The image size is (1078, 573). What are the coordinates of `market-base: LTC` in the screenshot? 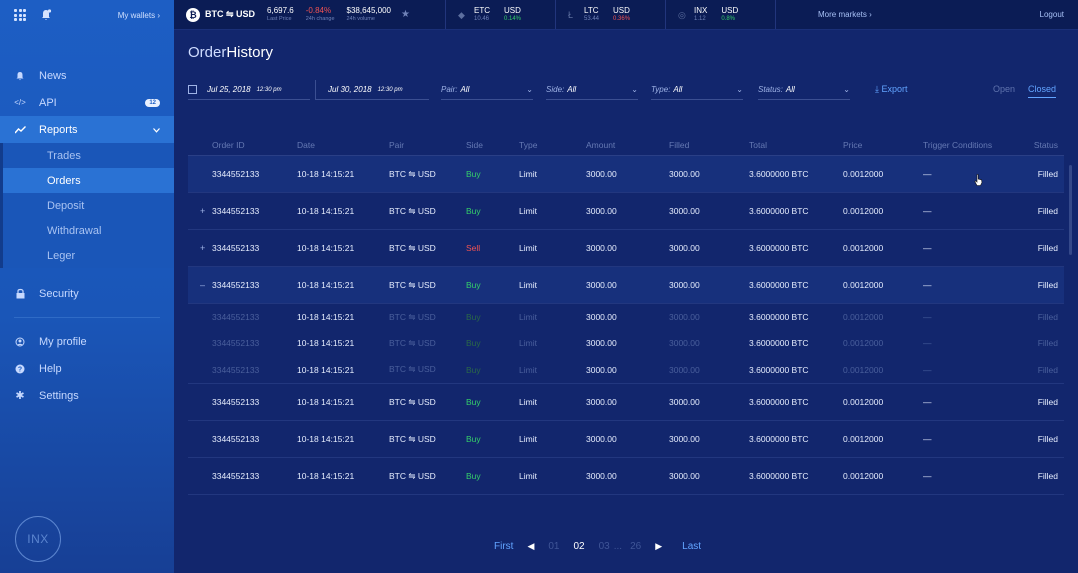 It's located at (591, 10).